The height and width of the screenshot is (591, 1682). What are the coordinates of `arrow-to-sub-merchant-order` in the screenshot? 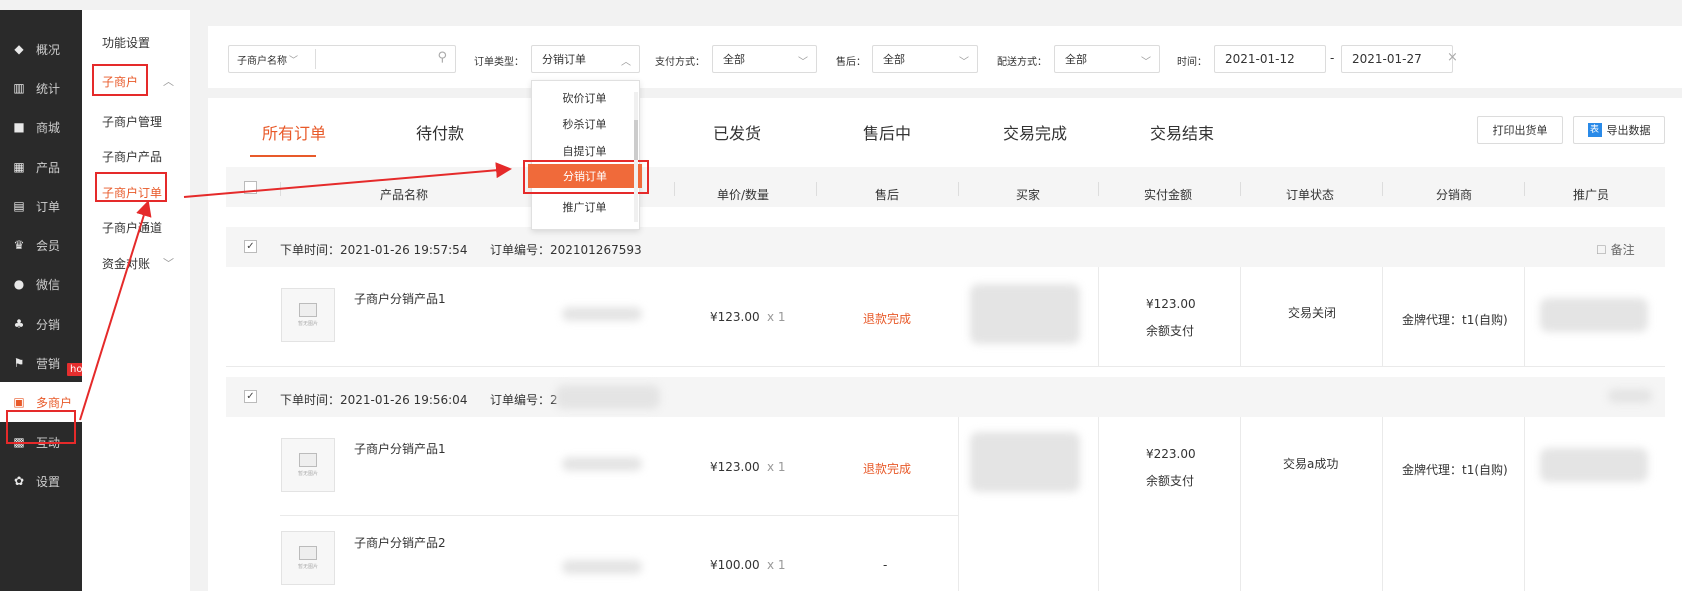 It's located at (115, 310).